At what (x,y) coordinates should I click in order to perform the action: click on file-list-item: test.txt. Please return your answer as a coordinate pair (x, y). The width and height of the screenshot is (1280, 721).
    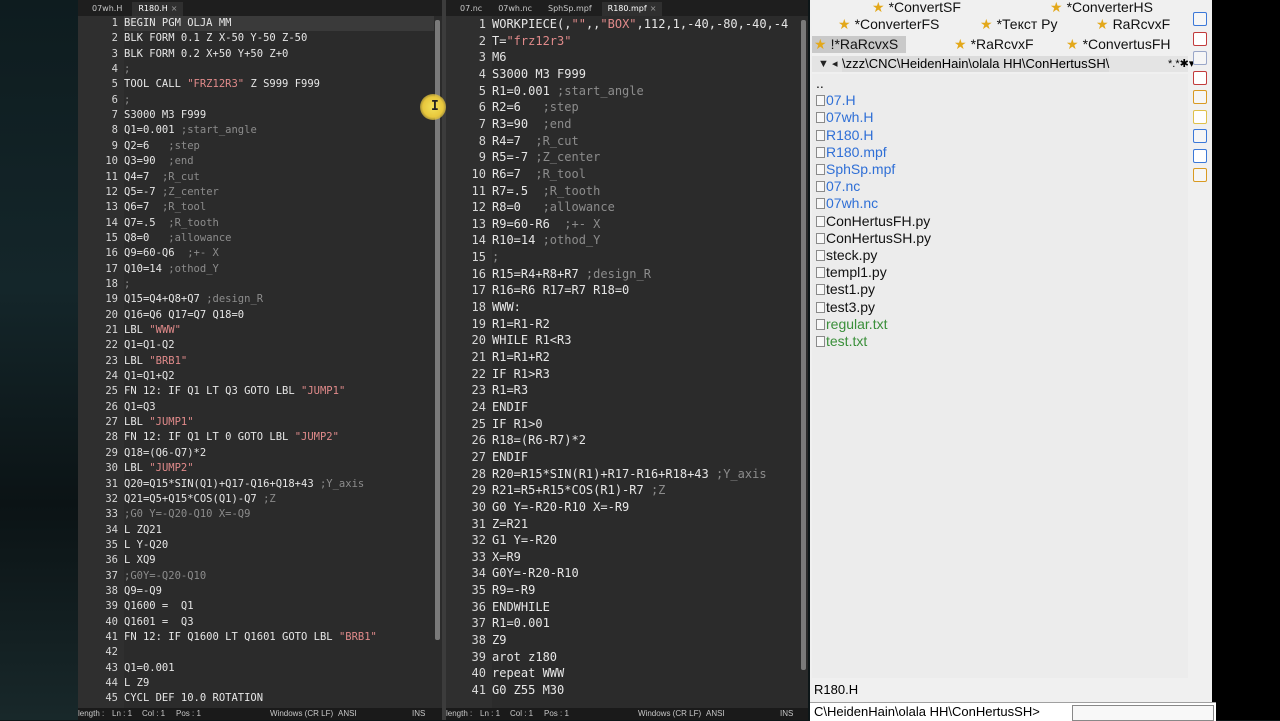
    Looking at the image, I should click on (841, 341).